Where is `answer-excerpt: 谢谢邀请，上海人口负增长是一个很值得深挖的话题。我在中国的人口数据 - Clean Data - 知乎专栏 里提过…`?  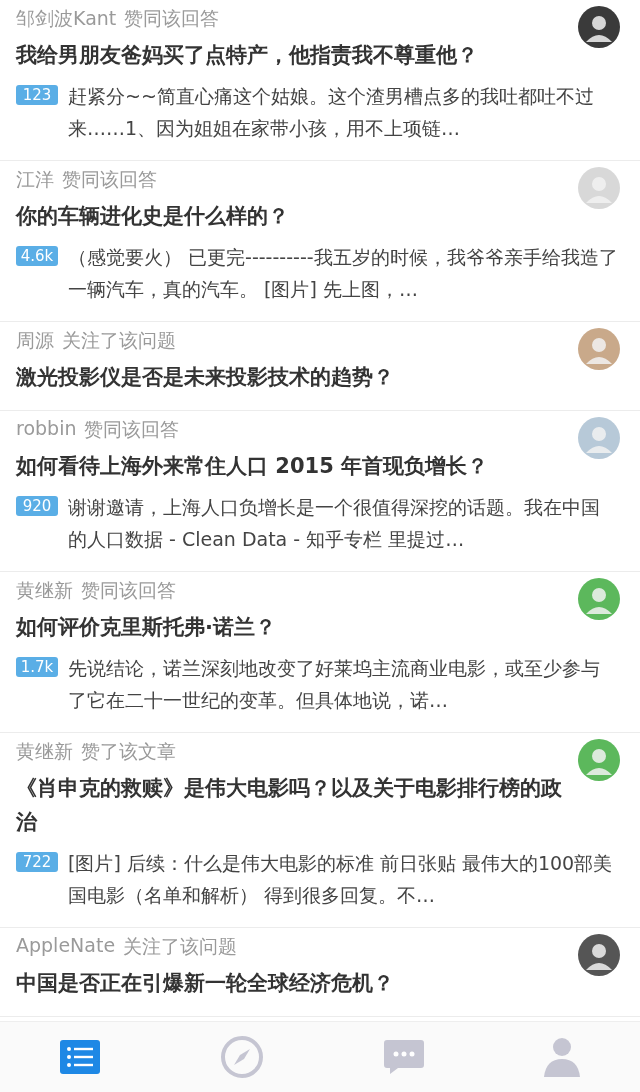 answer-excerpt: 谢谢邀请，上海人口负增长是一个很值得深挖的话题。我在中国的人口数据 - Clean Data - 知乎专栏 里提过… is located at coordinates (343, 523).